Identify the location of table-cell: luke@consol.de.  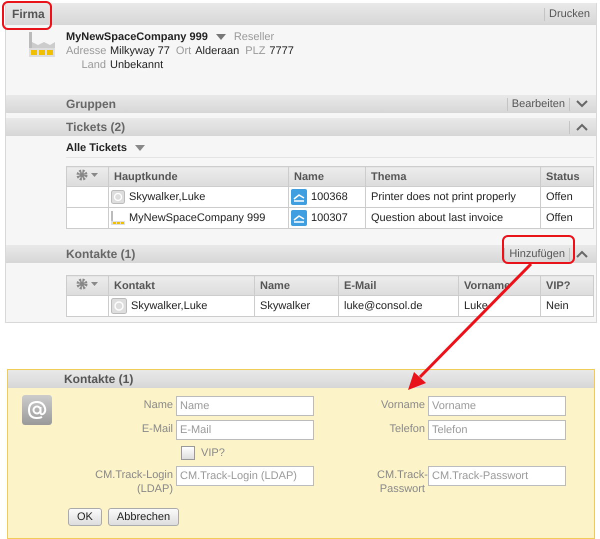
(398, 306).